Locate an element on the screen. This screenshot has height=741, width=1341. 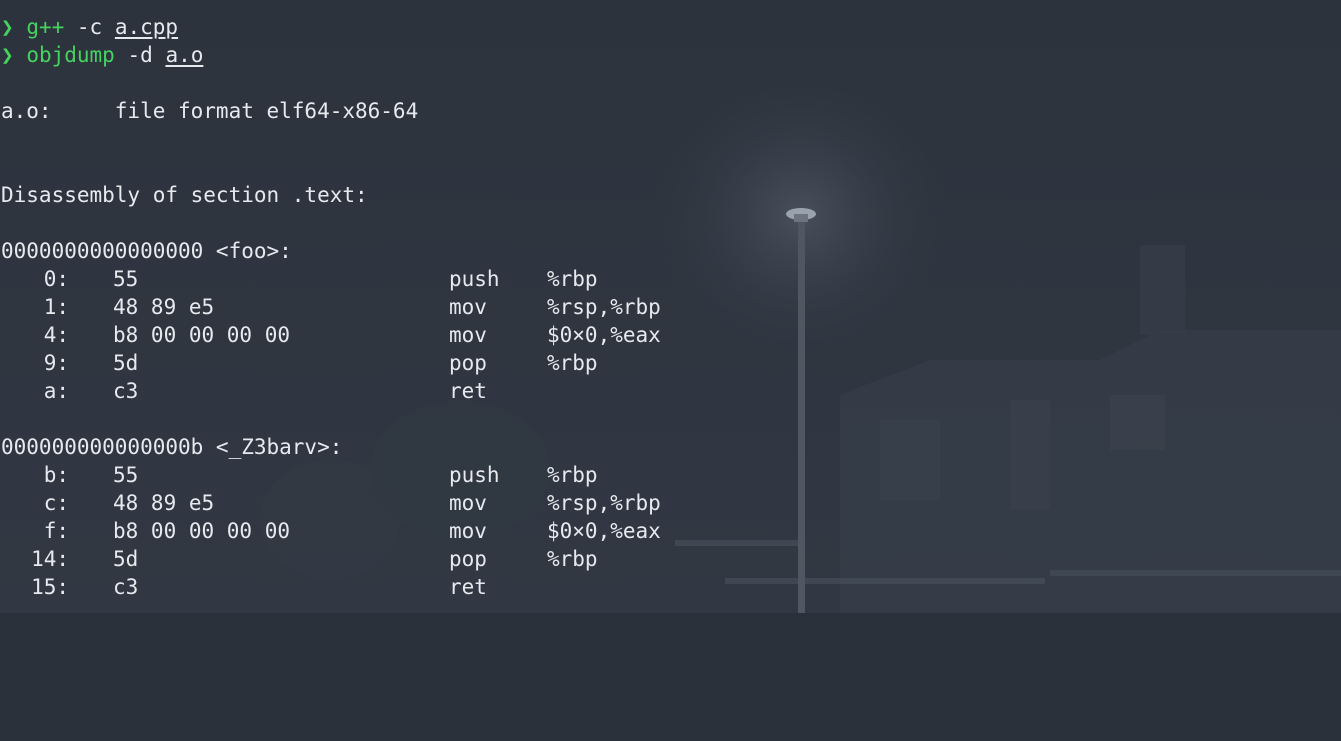
instruction-offset: 14: is located at coordinates (50, 559).